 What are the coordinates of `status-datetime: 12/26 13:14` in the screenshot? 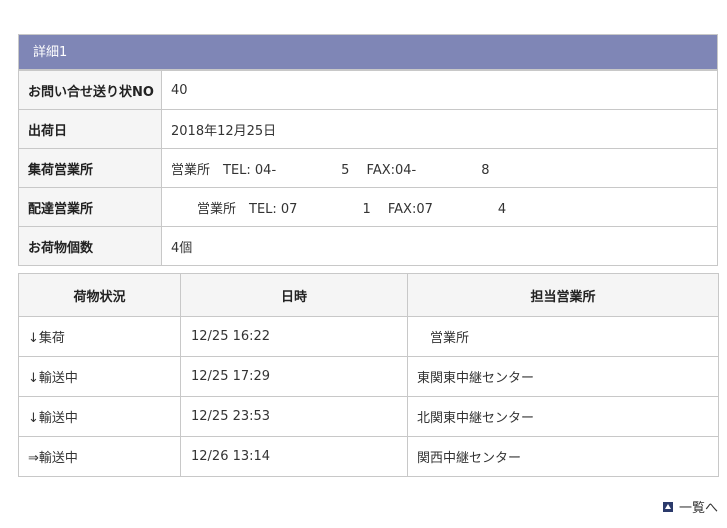 It's located at (294, 456).